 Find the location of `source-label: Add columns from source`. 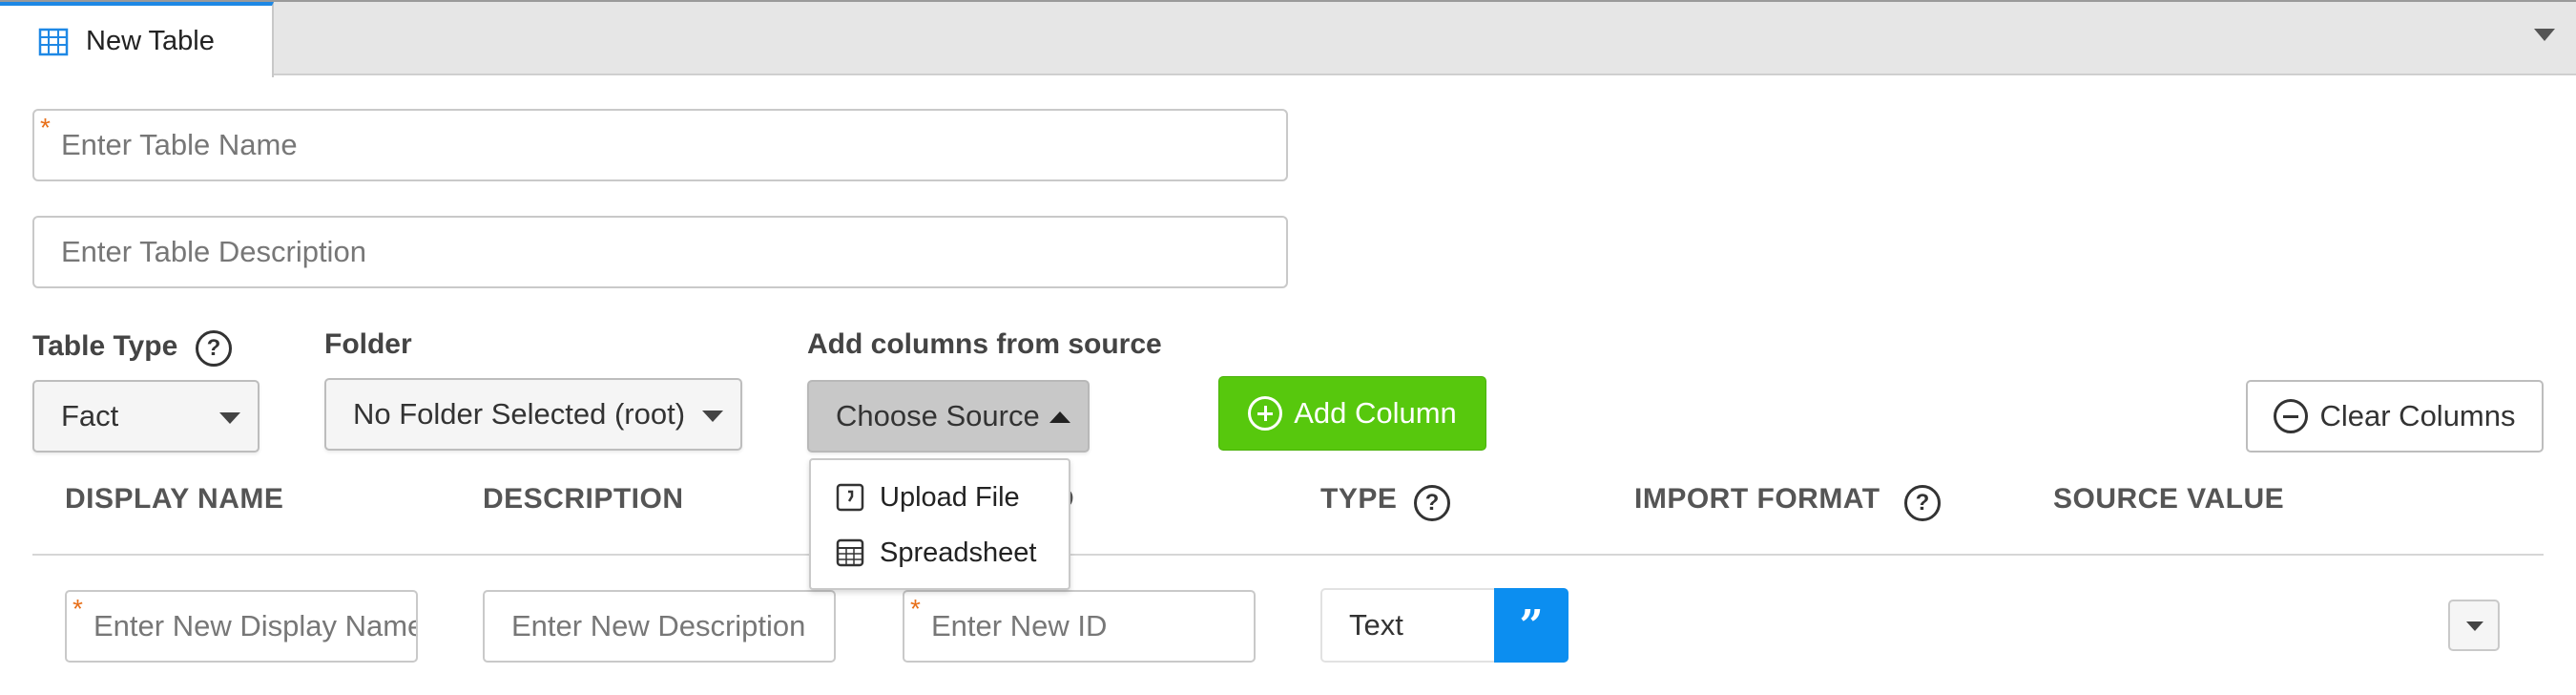

source-label: Add columns from source is located at coordinates (984, 344).